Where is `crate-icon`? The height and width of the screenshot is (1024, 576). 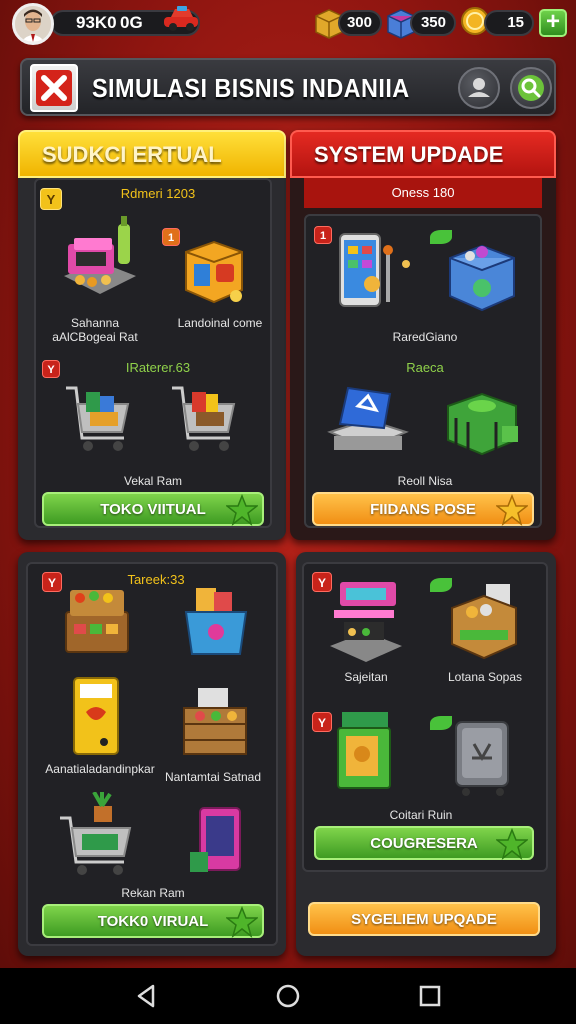
crate-icon is located at coordinates (482, 278).